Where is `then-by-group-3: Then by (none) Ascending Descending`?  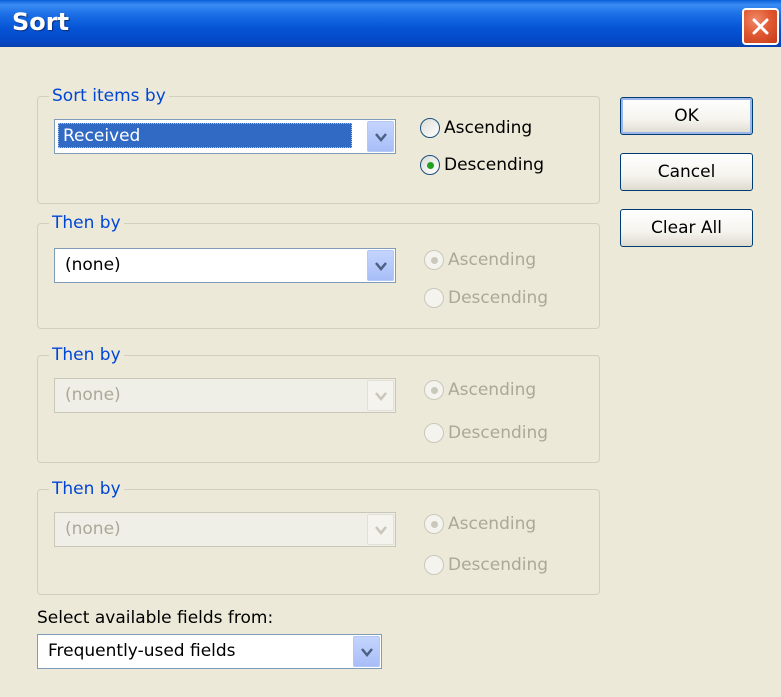 then-by-group-3: Then by (none) Ascending Descending is located at coordinates (318, 536).